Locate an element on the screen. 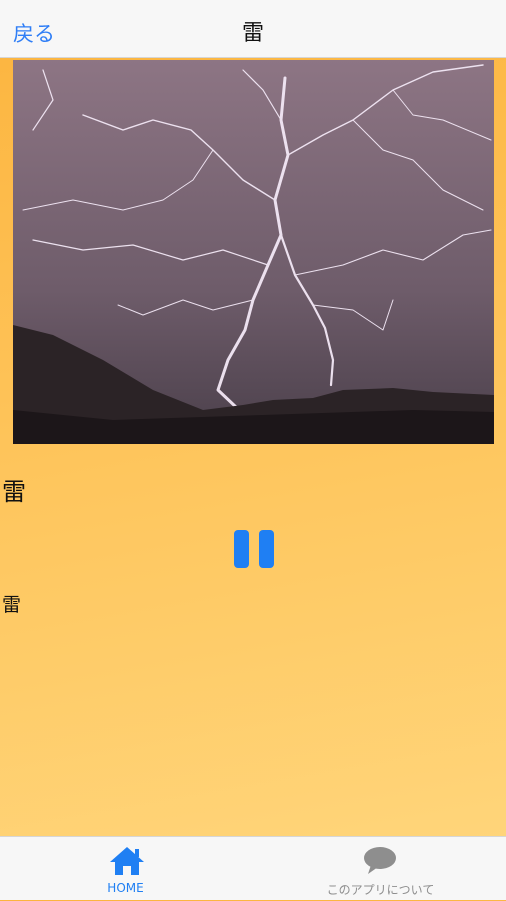 This screenshot has height=901, width=506. tab-about-label: このアプリについて is located at coordinates (380, 890).